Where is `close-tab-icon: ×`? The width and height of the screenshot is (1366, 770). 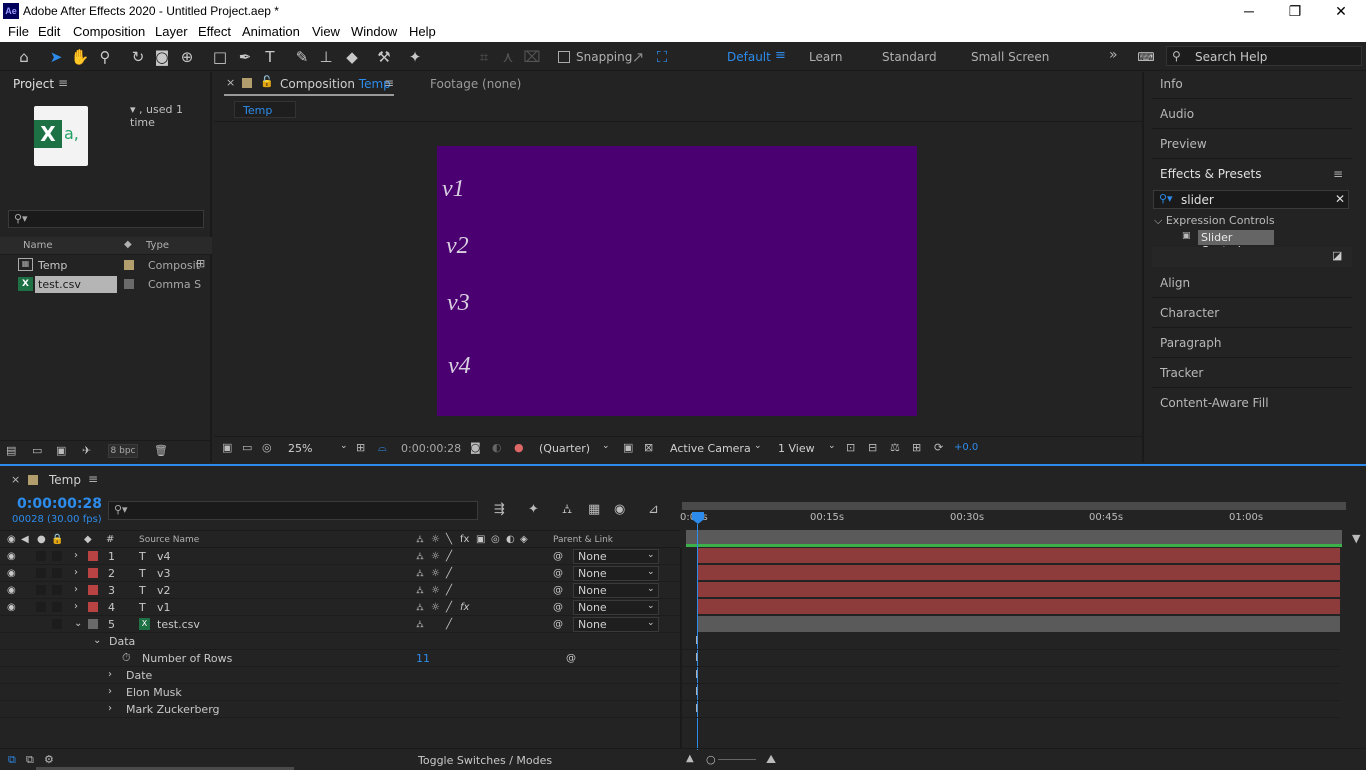
close-tab-icon: × is located at coordinates (15, 479).